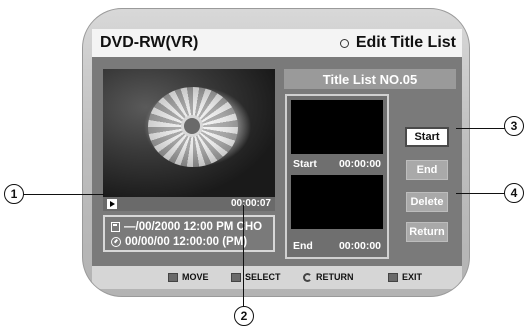 This screenshot has width=526, height=329. What do you see at coordinates (337, 127) in the screenshot?
I see `start-thumbnail` at bounding box center [337, 127].